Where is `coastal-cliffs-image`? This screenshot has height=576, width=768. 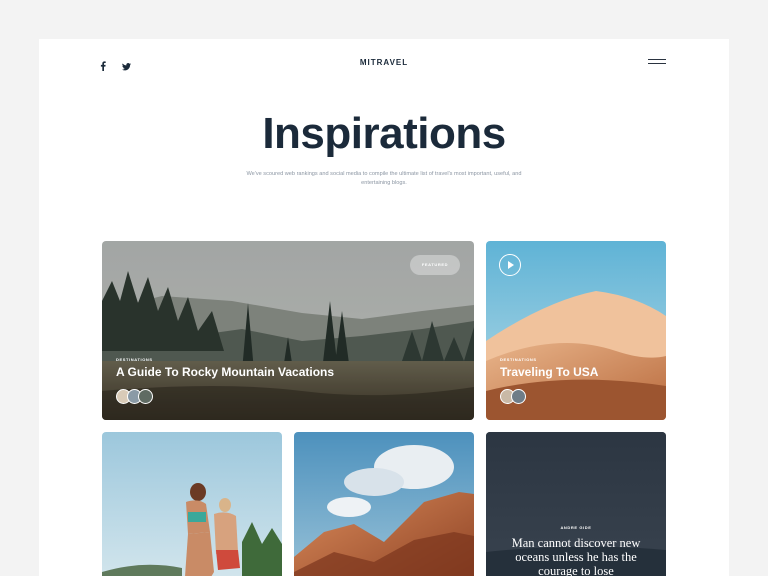 coastal-cliffs-image is located at coordinates (384, 504).